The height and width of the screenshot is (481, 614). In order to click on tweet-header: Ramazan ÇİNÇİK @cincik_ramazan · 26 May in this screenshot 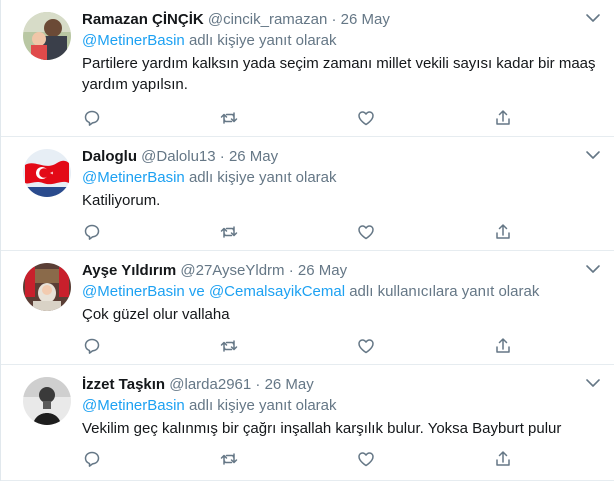, I will do `click(340, 20)`.